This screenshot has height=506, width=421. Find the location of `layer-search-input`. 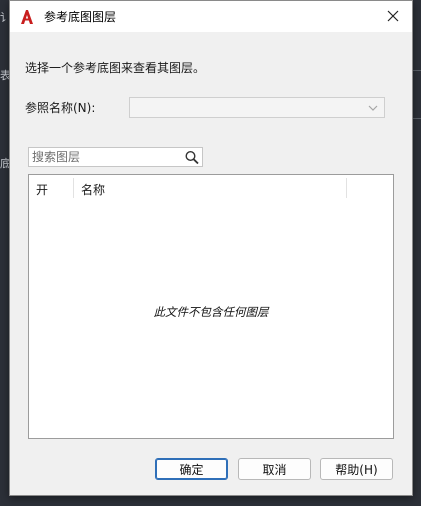

layer-search-input is located at coordinates (104, 157).